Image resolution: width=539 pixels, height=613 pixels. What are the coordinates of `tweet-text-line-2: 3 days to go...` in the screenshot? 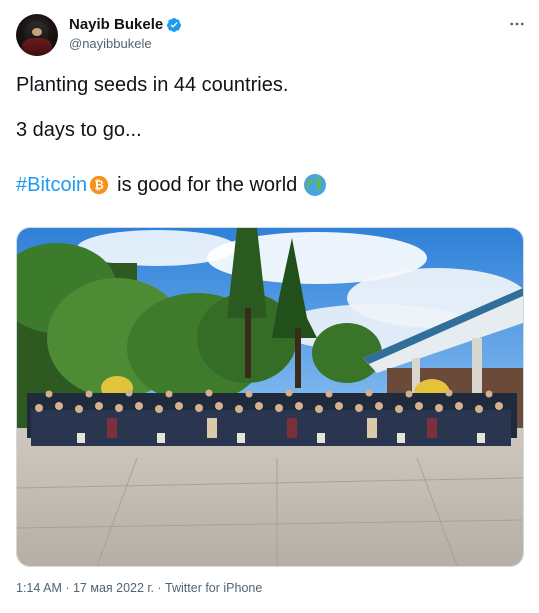 It's located at (79, 130).